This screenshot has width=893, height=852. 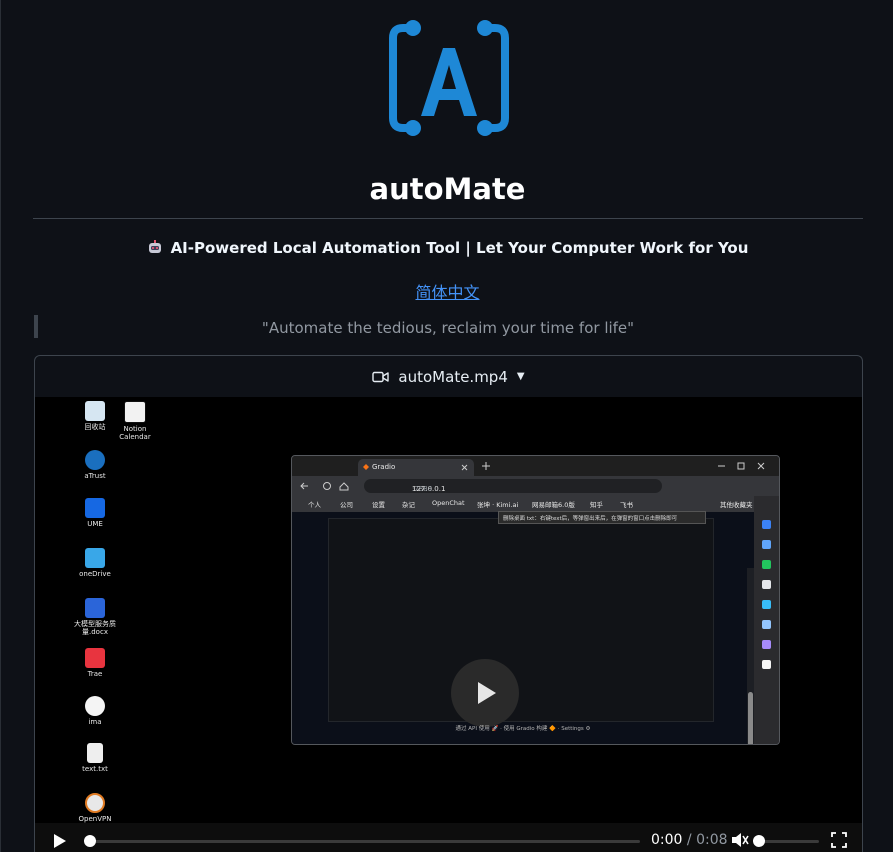 I want to click on video-header: autoMate.mp4 ▼, so click(x=448, y=377).